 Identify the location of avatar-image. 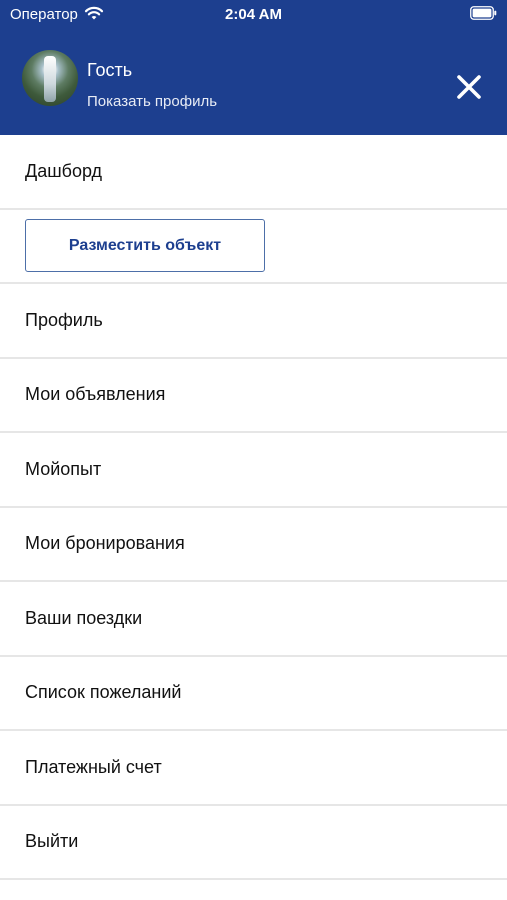
(50, 79).